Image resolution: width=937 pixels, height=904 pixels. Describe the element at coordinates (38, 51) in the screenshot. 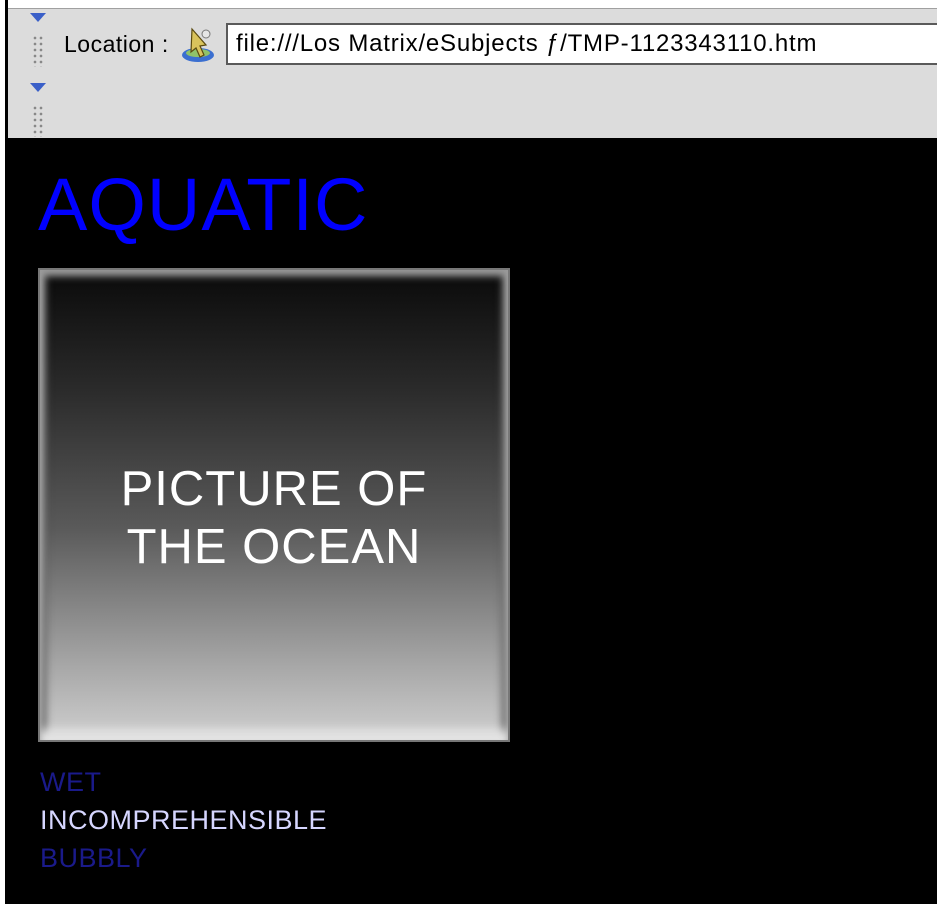

I see `grip-dots-icon` at that location.